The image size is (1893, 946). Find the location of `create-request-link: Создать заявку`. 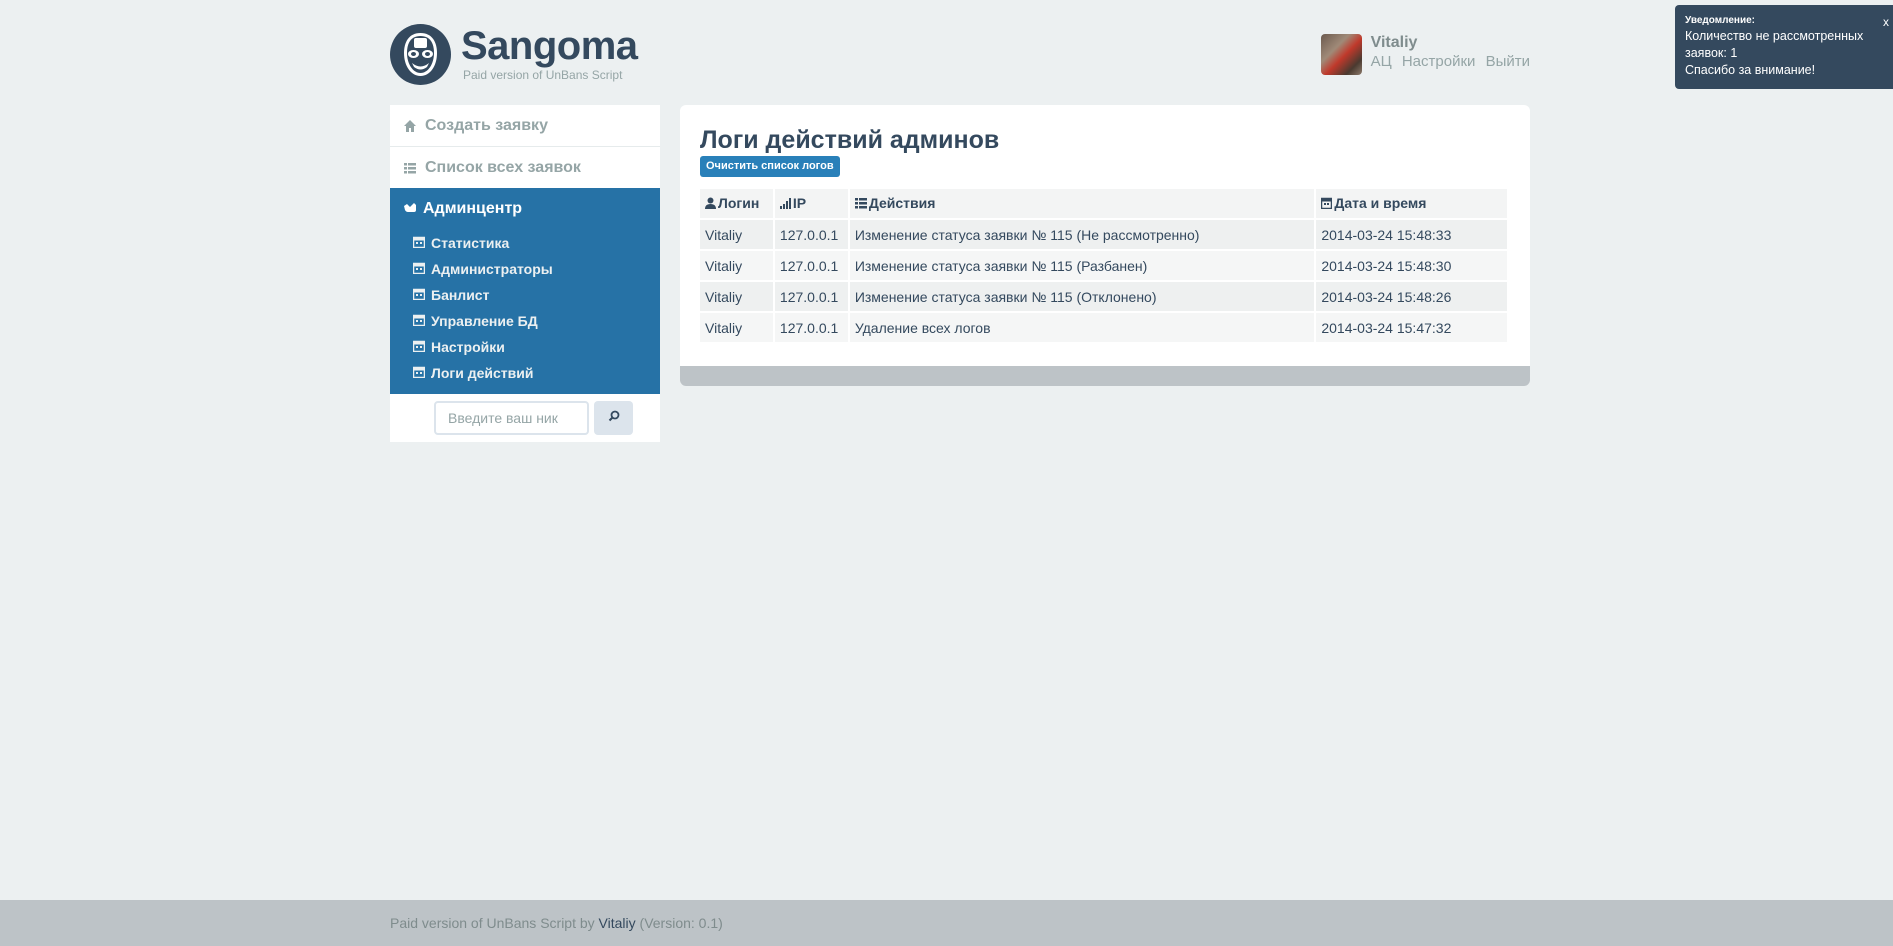

create-request-link: Создать заявку is located at coordinates (525, 125).